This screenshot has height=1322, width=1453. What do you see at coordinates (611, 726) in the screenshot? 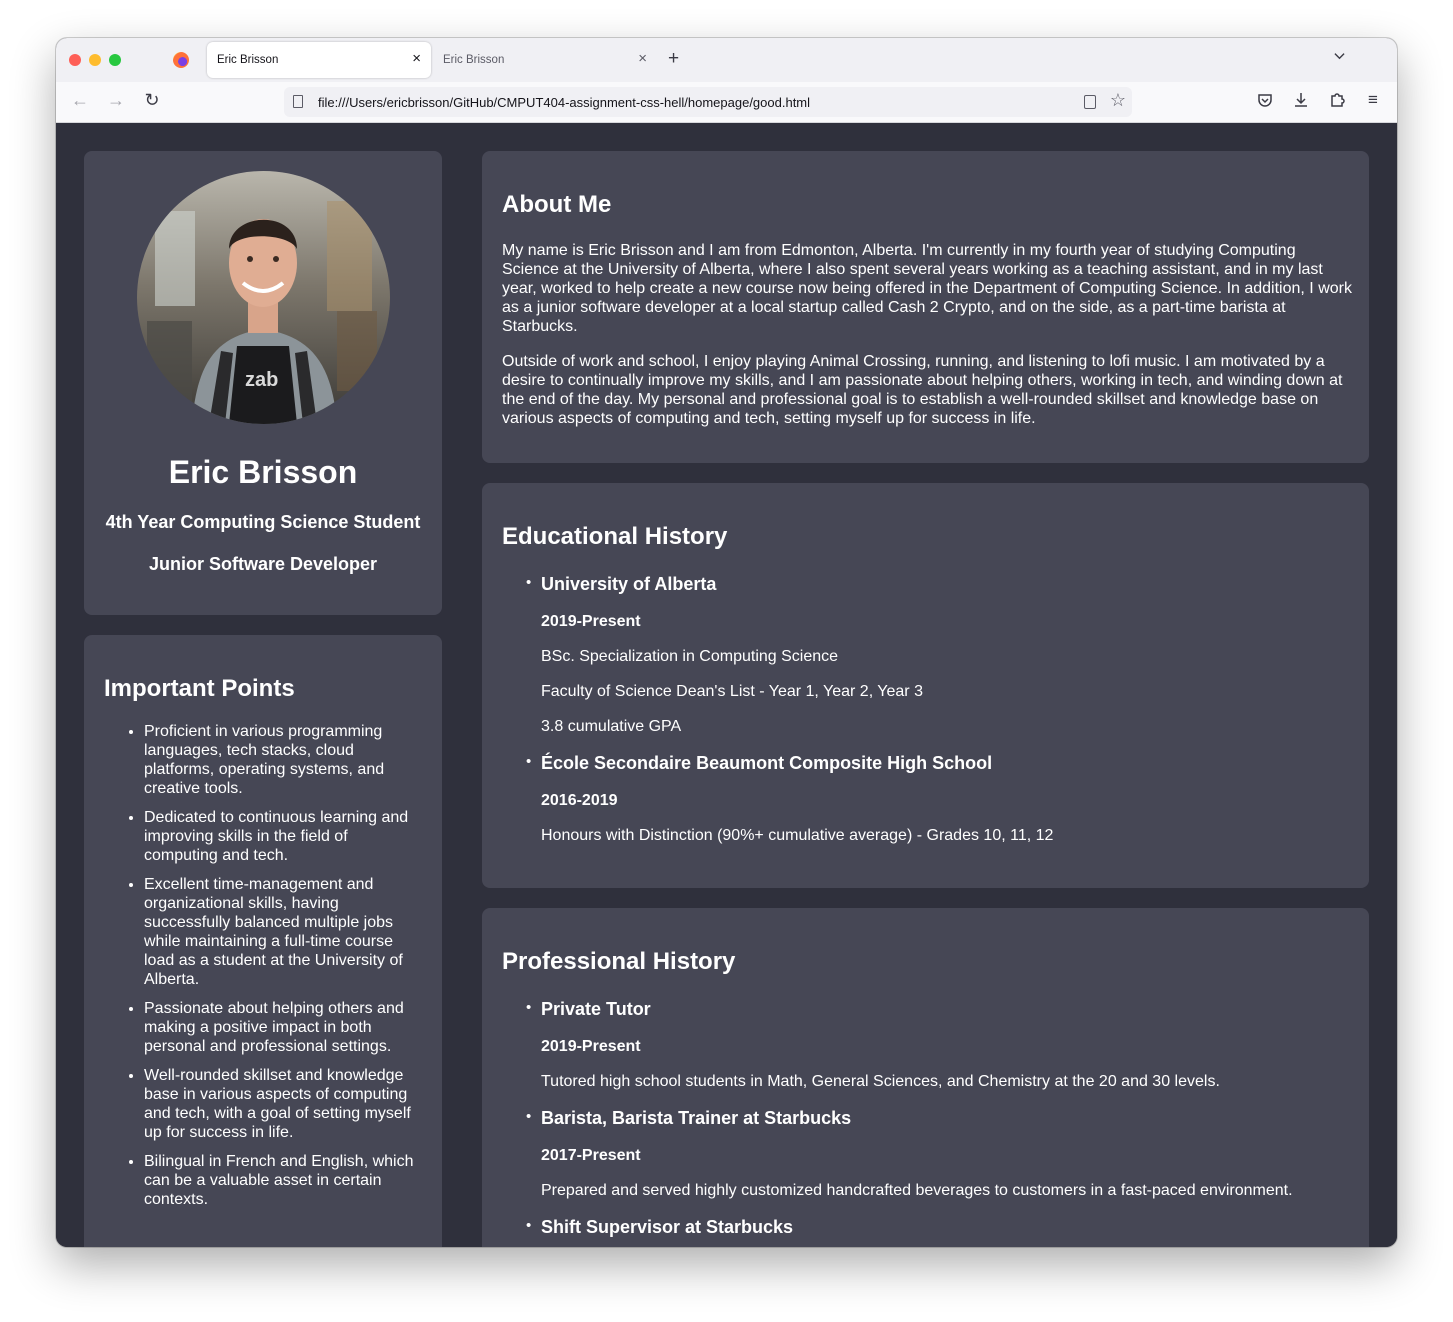
I see `education-detail: 3.8 cumulative GPA` at bounding box center [611, 726].